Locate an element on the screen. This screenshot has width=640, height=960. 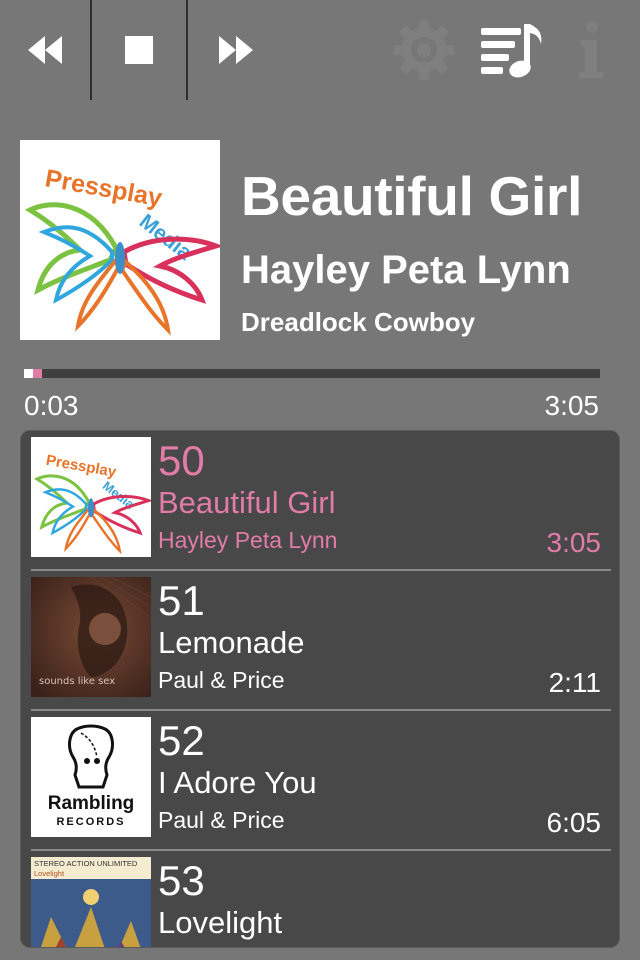
gear-icon is located at coordinates (424, 50).